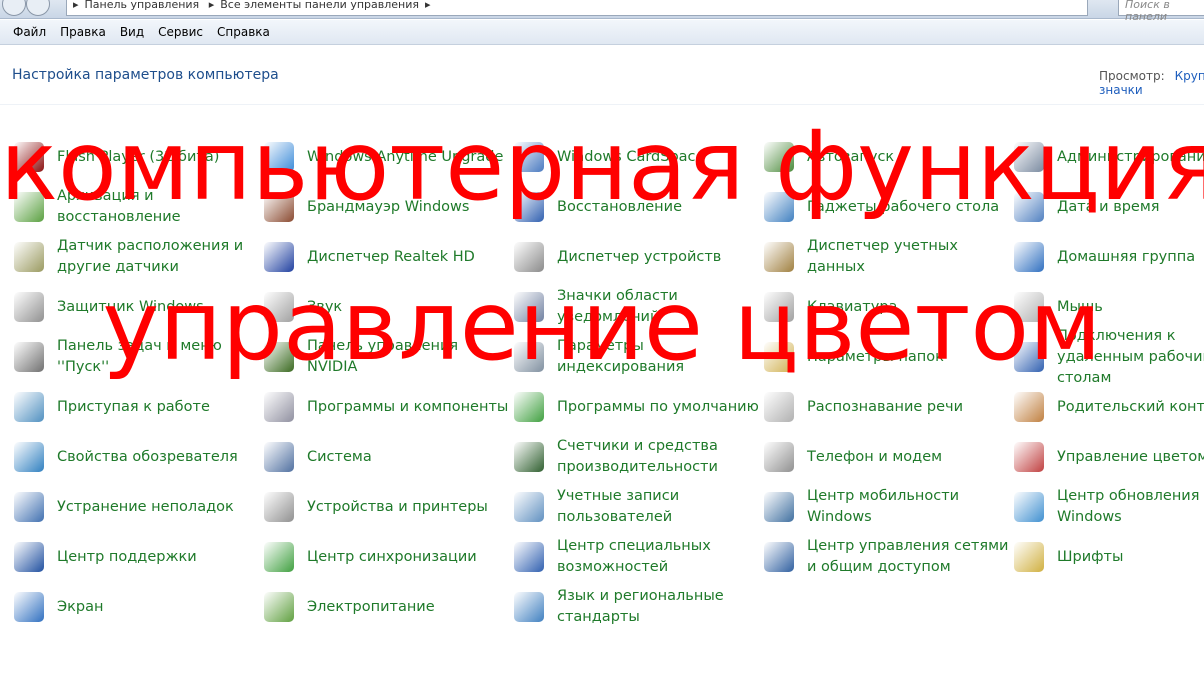  I want to click on breadcrumb-control-panel: Панель управления, so click(142, 5).